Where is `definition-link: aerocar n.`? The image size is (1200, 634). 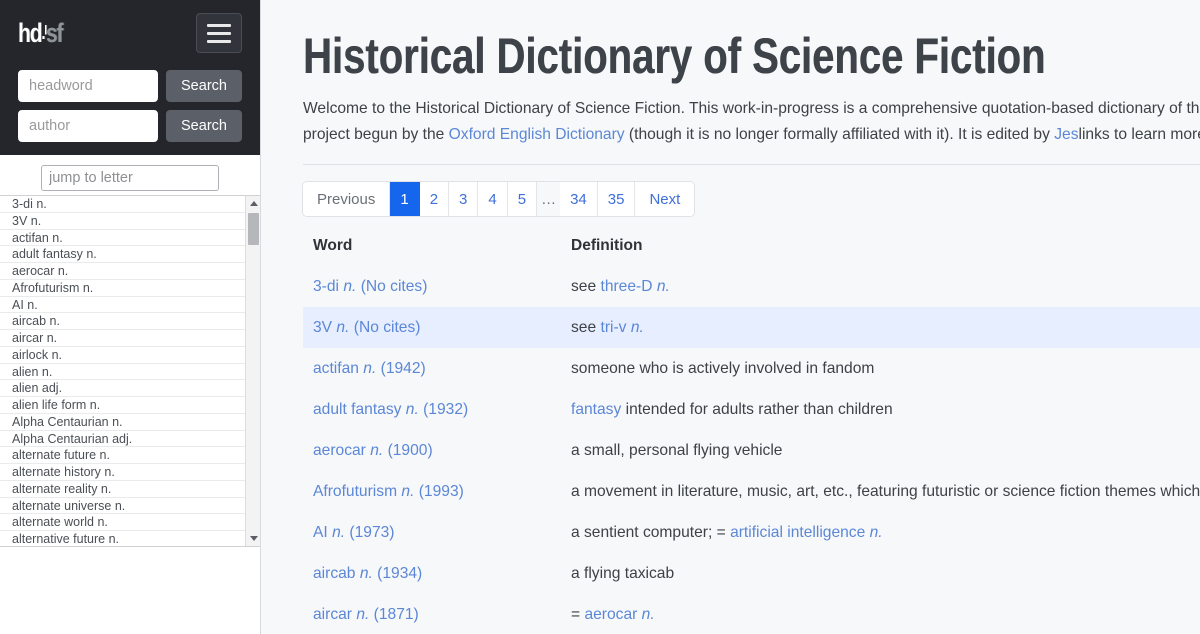 definition-link: aerocar n. is located at coordinates (619, 614).